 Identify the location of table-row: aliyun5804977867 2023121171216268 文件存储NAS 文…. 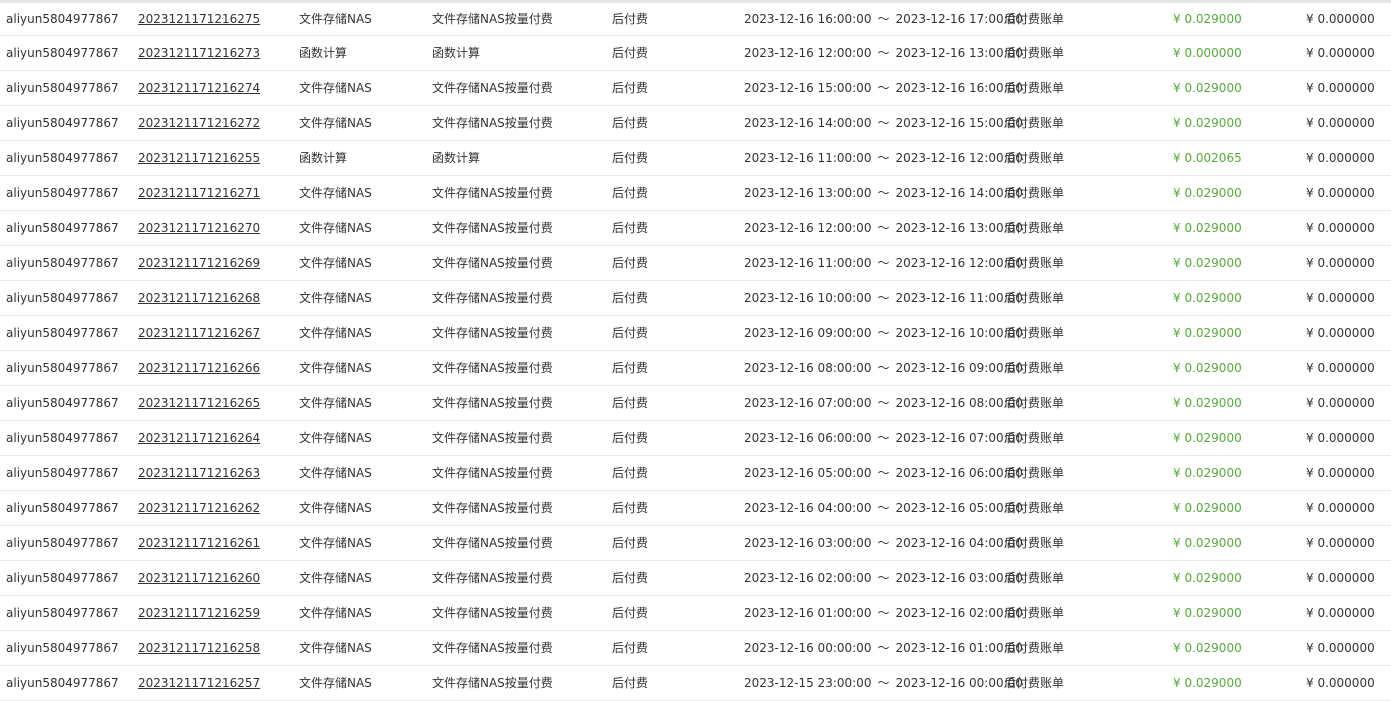
(695, 298).